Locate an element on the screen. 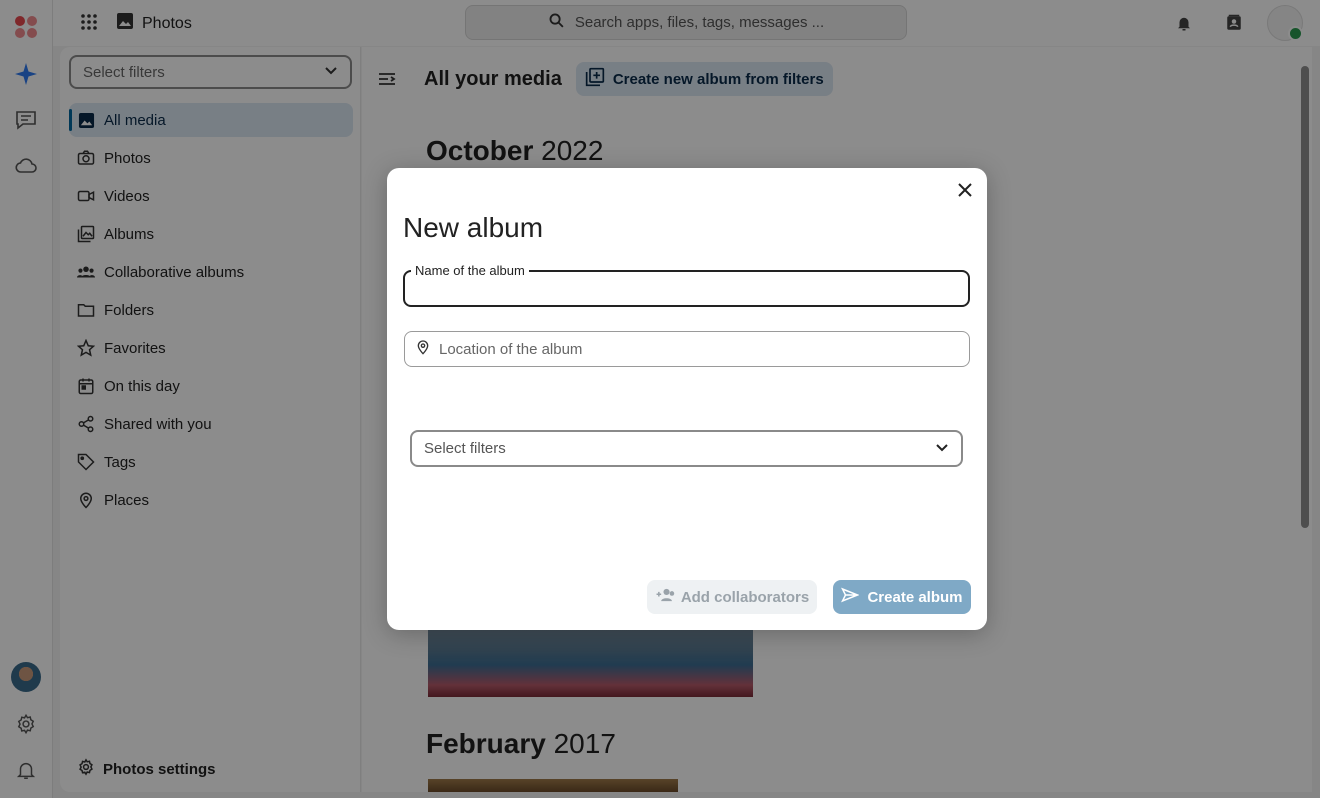 This screenshot has width=1320, height=798. add-people-icon is located at coordinates (665, 597).